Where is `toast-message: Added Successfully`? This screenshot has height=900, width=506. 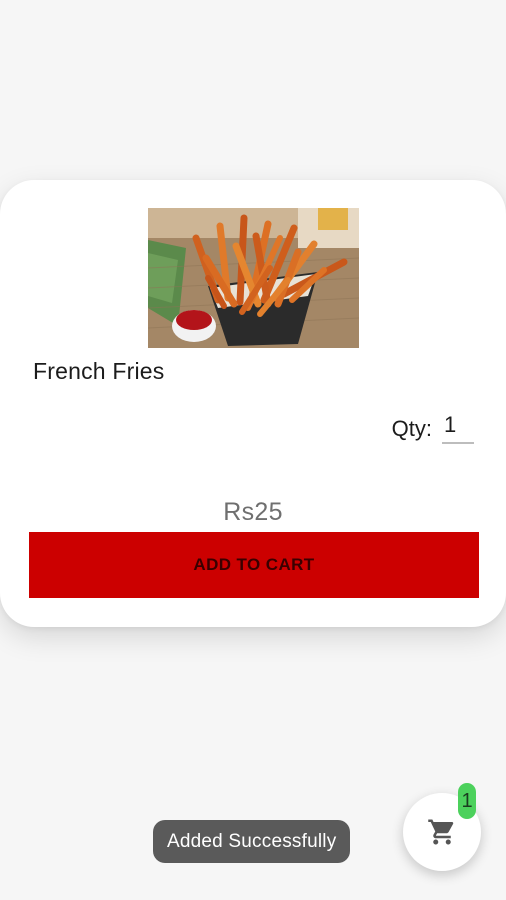 toast-message: Added Successfully is located at coordinates (252, 841).